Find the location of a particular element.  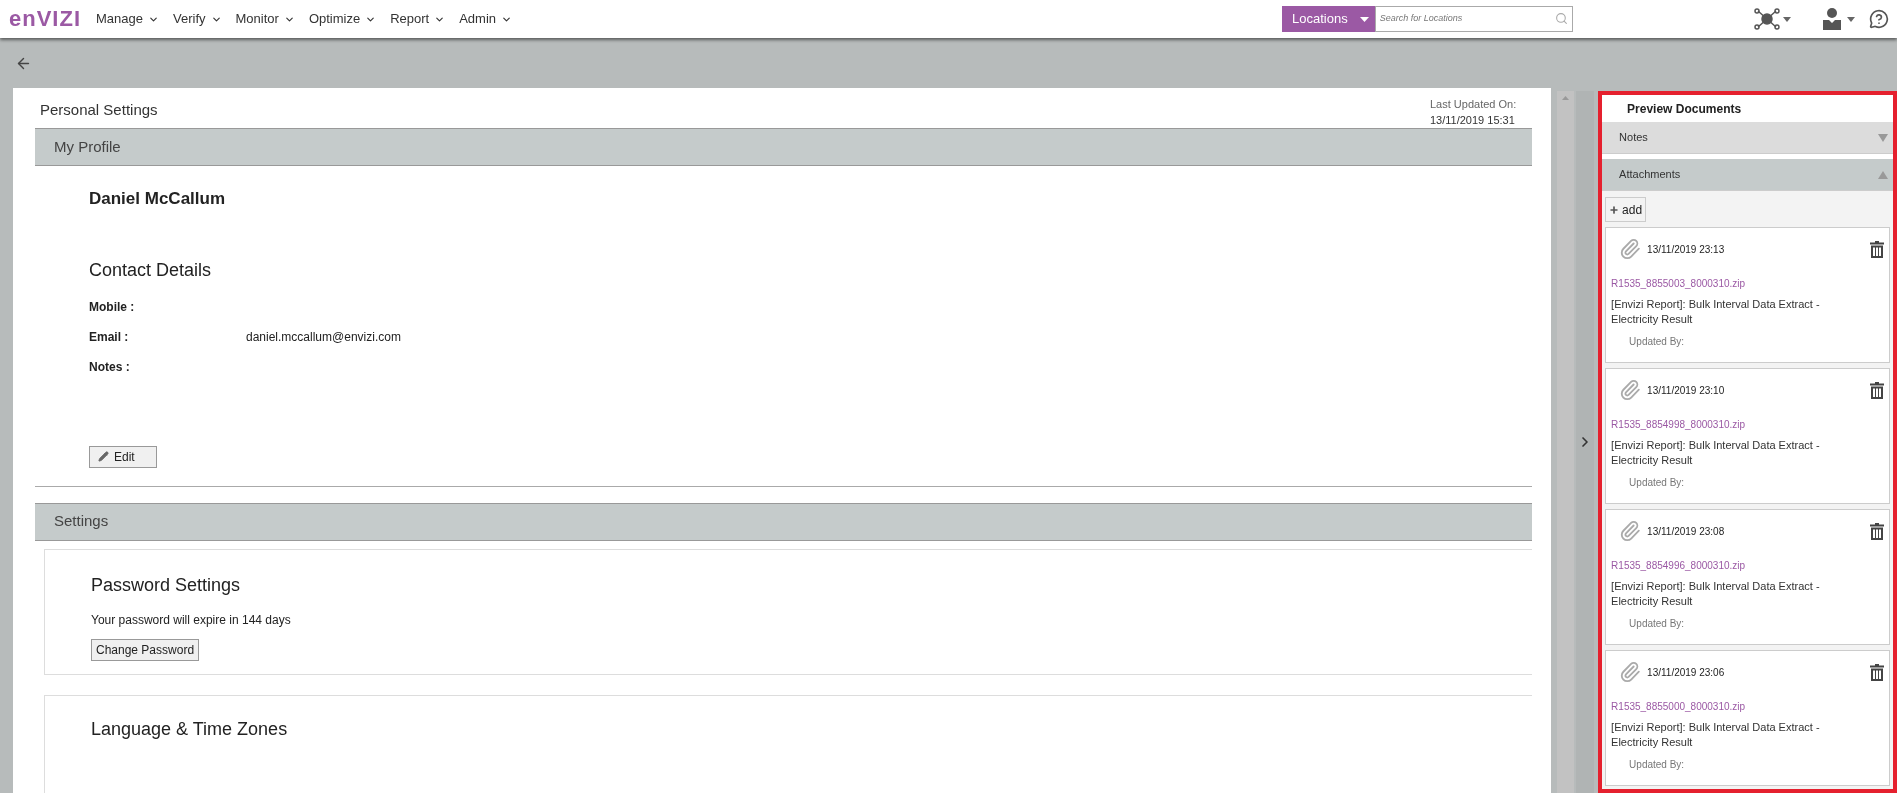

change-password-button: Change Password is located at coordinates (145, 649).